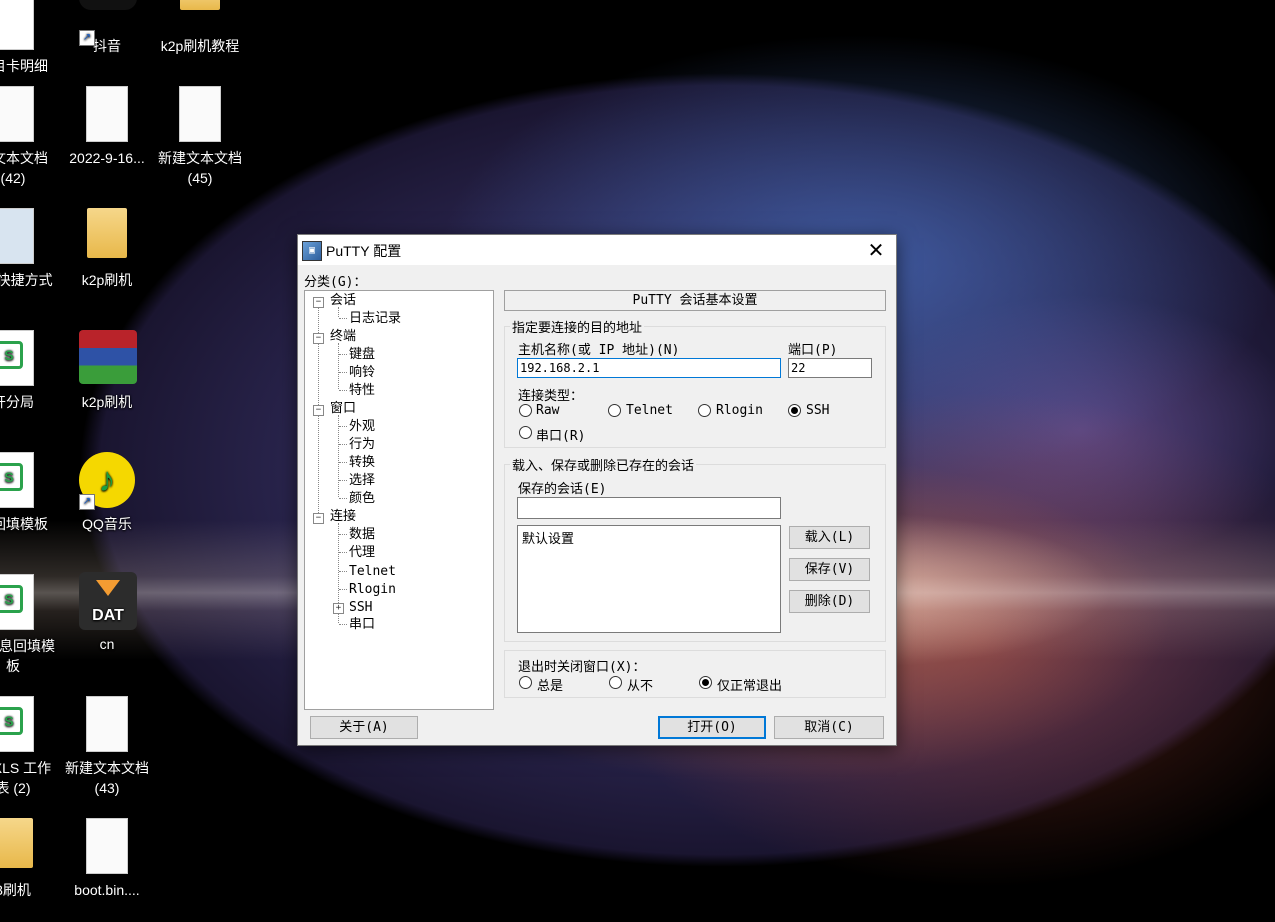 This screenshot has width=1275, height=922. Describe the element at coordinates (312, 251) in the screenshot. I see `putty-icon: ▣` at that location.